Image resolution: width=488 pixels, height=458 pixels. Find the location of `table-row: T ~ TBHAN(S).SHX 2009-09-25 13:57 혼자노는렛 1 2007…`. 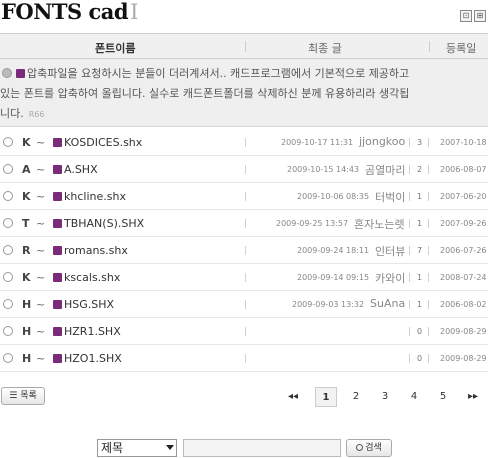

table-row: T ~ TBHAN(S).SHX 2009-09-25 13:57 혼자노는렛 1 2007… is located at coordinates (244, 223).